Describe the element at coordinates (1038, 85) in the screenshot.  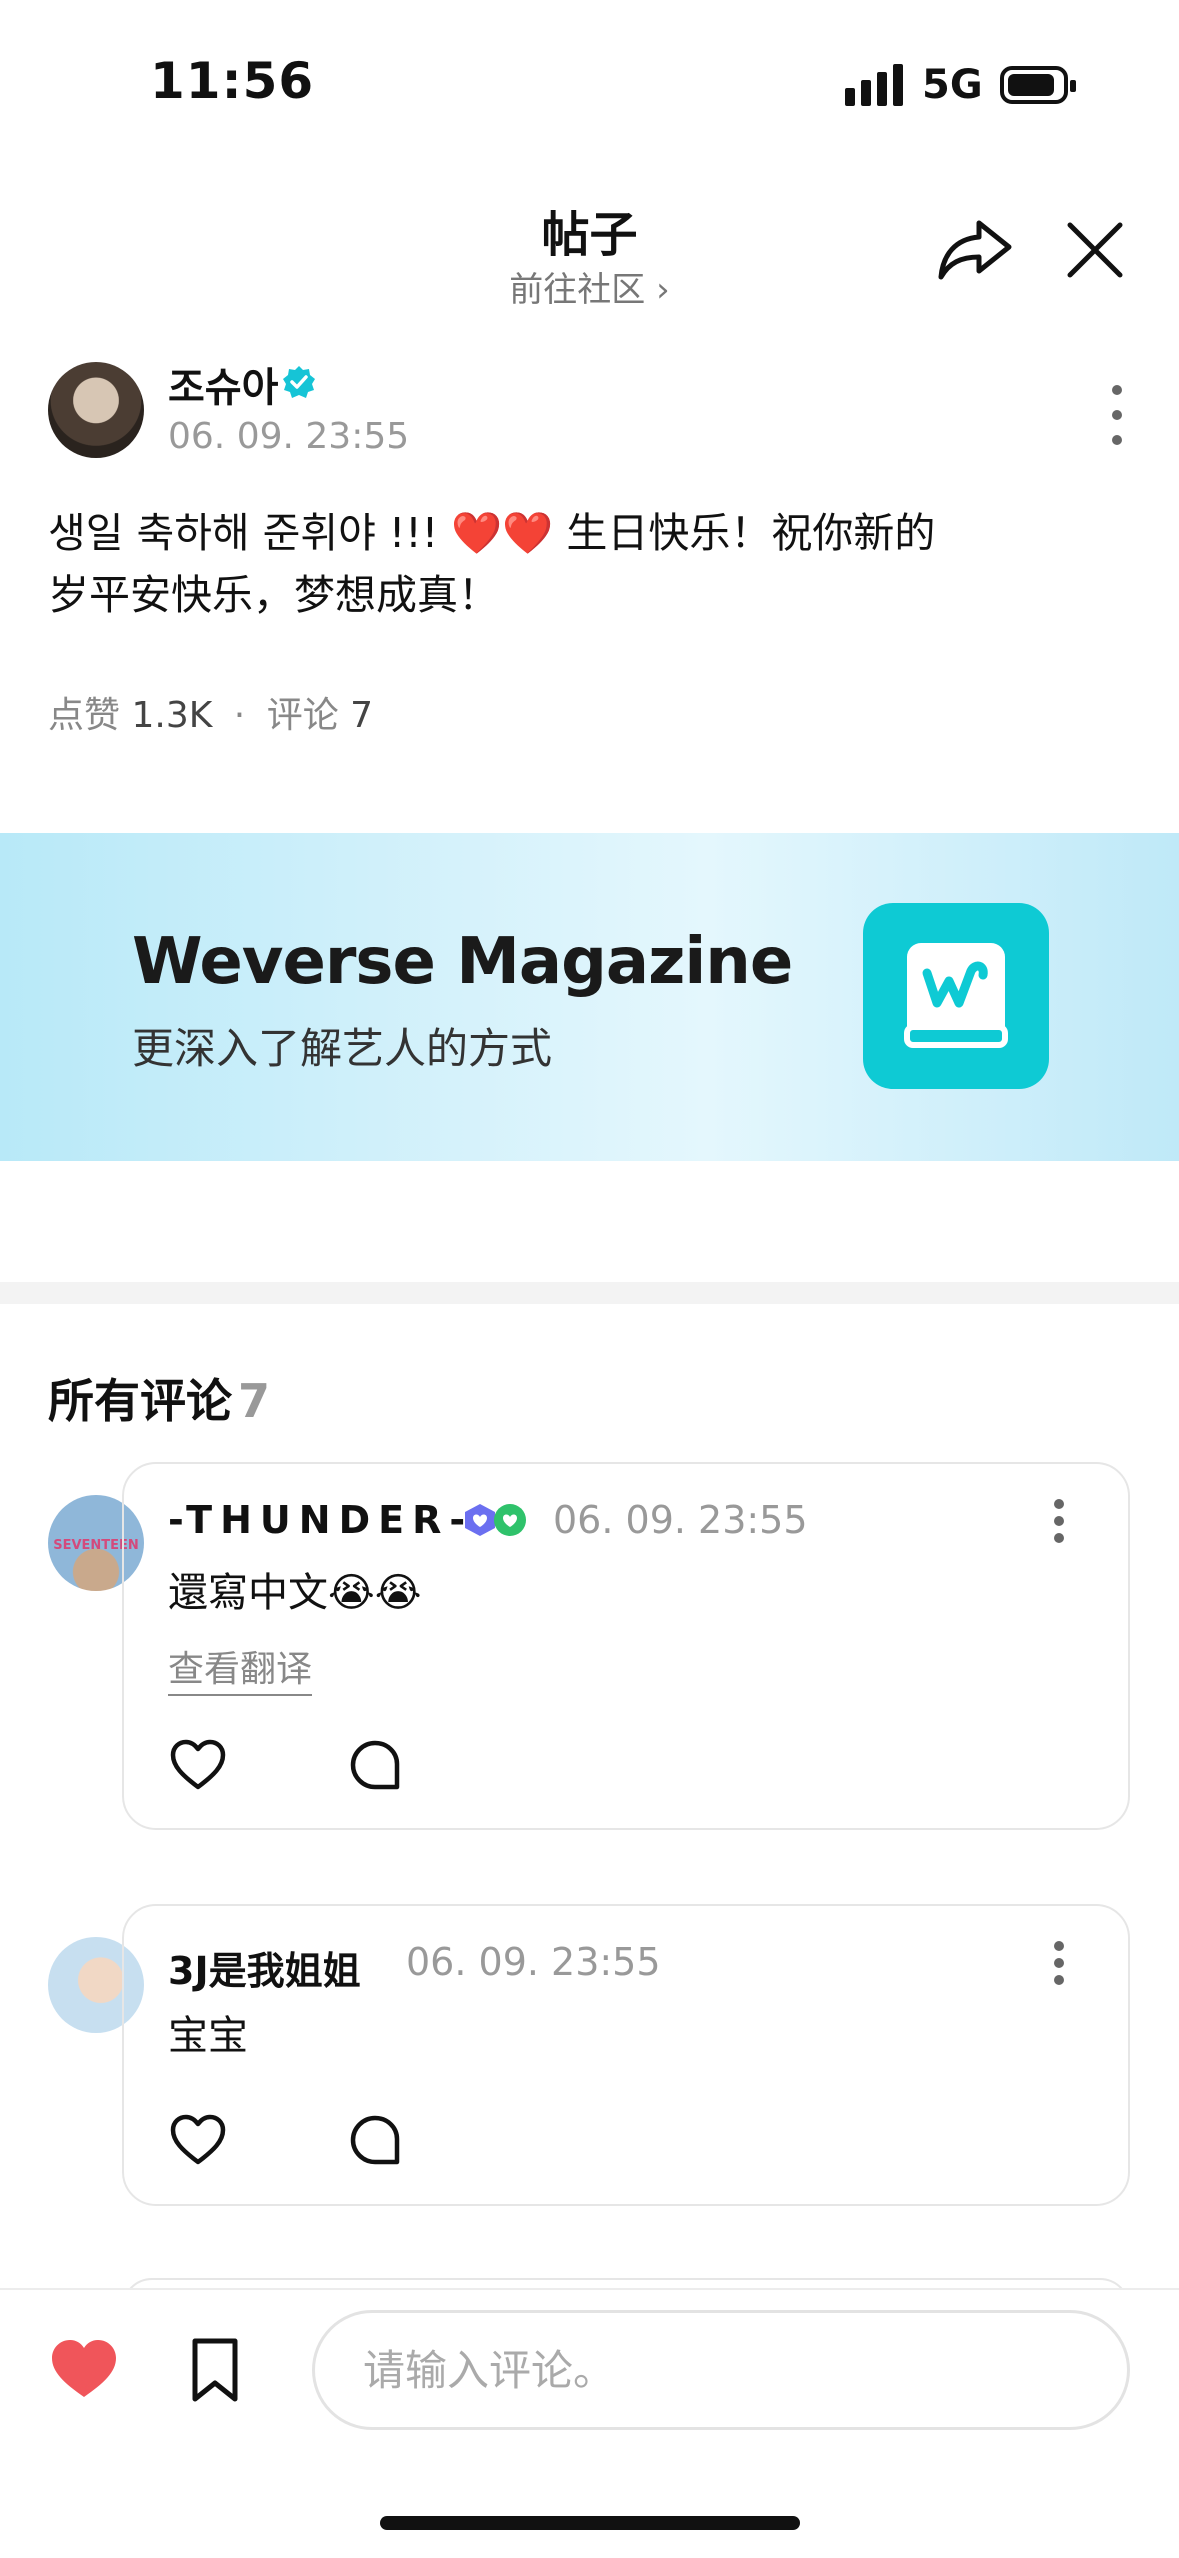
I see `battery-icon` at that location.